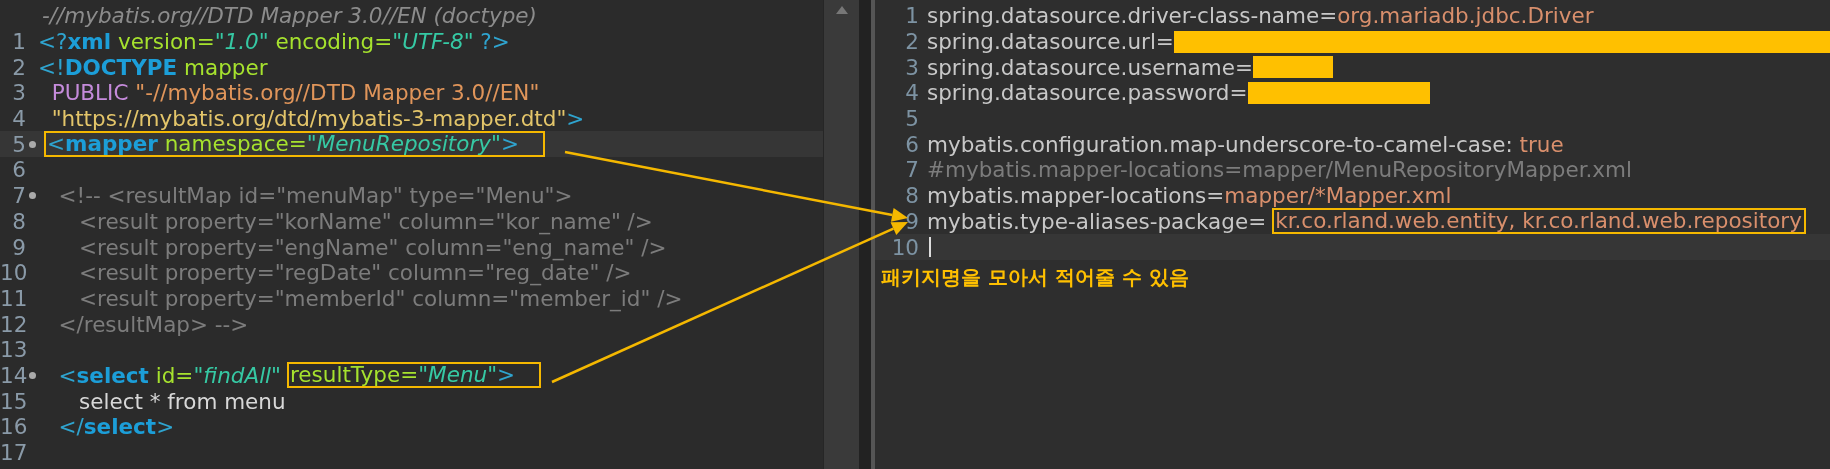 The height and width of the screenshot is (469, 1830). Describe the element at coordinates (930, 247) in the screenshot. I see `text-cursor` at that location.